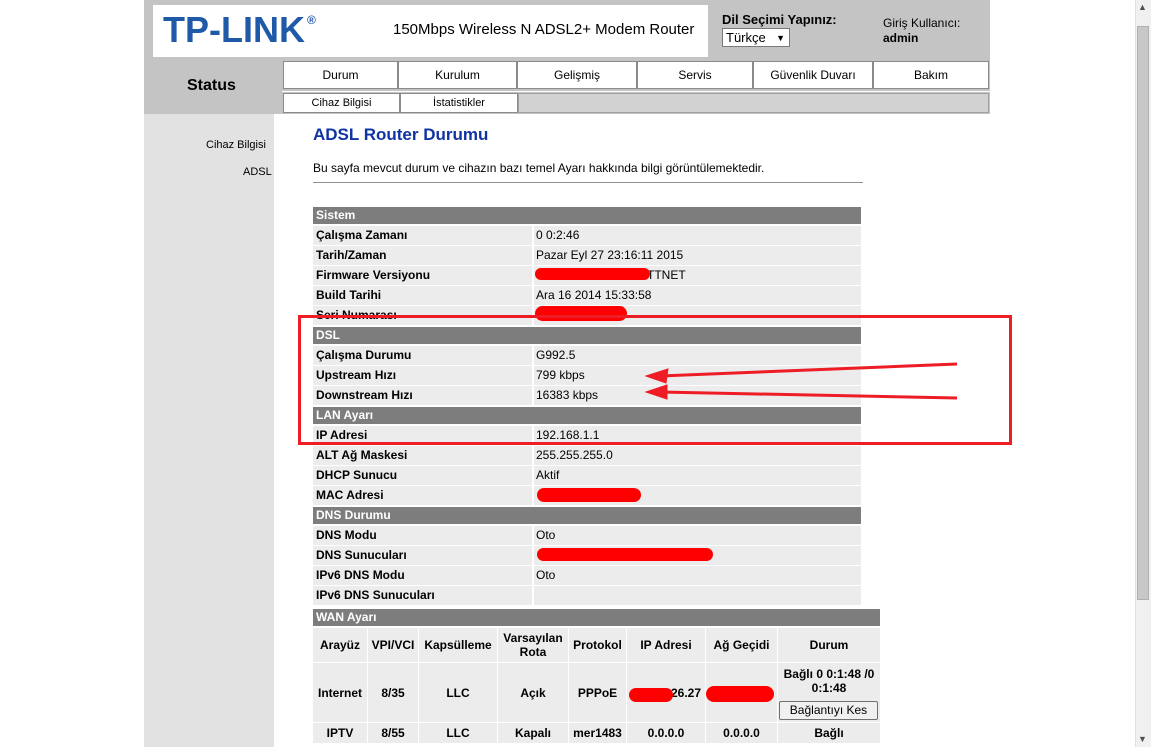 The height and width of the screenshot is (747, 1151). Describe the element at coordinates (756, 37) in the screenshot. I see `language-select: Türkçe ▼` at that location.